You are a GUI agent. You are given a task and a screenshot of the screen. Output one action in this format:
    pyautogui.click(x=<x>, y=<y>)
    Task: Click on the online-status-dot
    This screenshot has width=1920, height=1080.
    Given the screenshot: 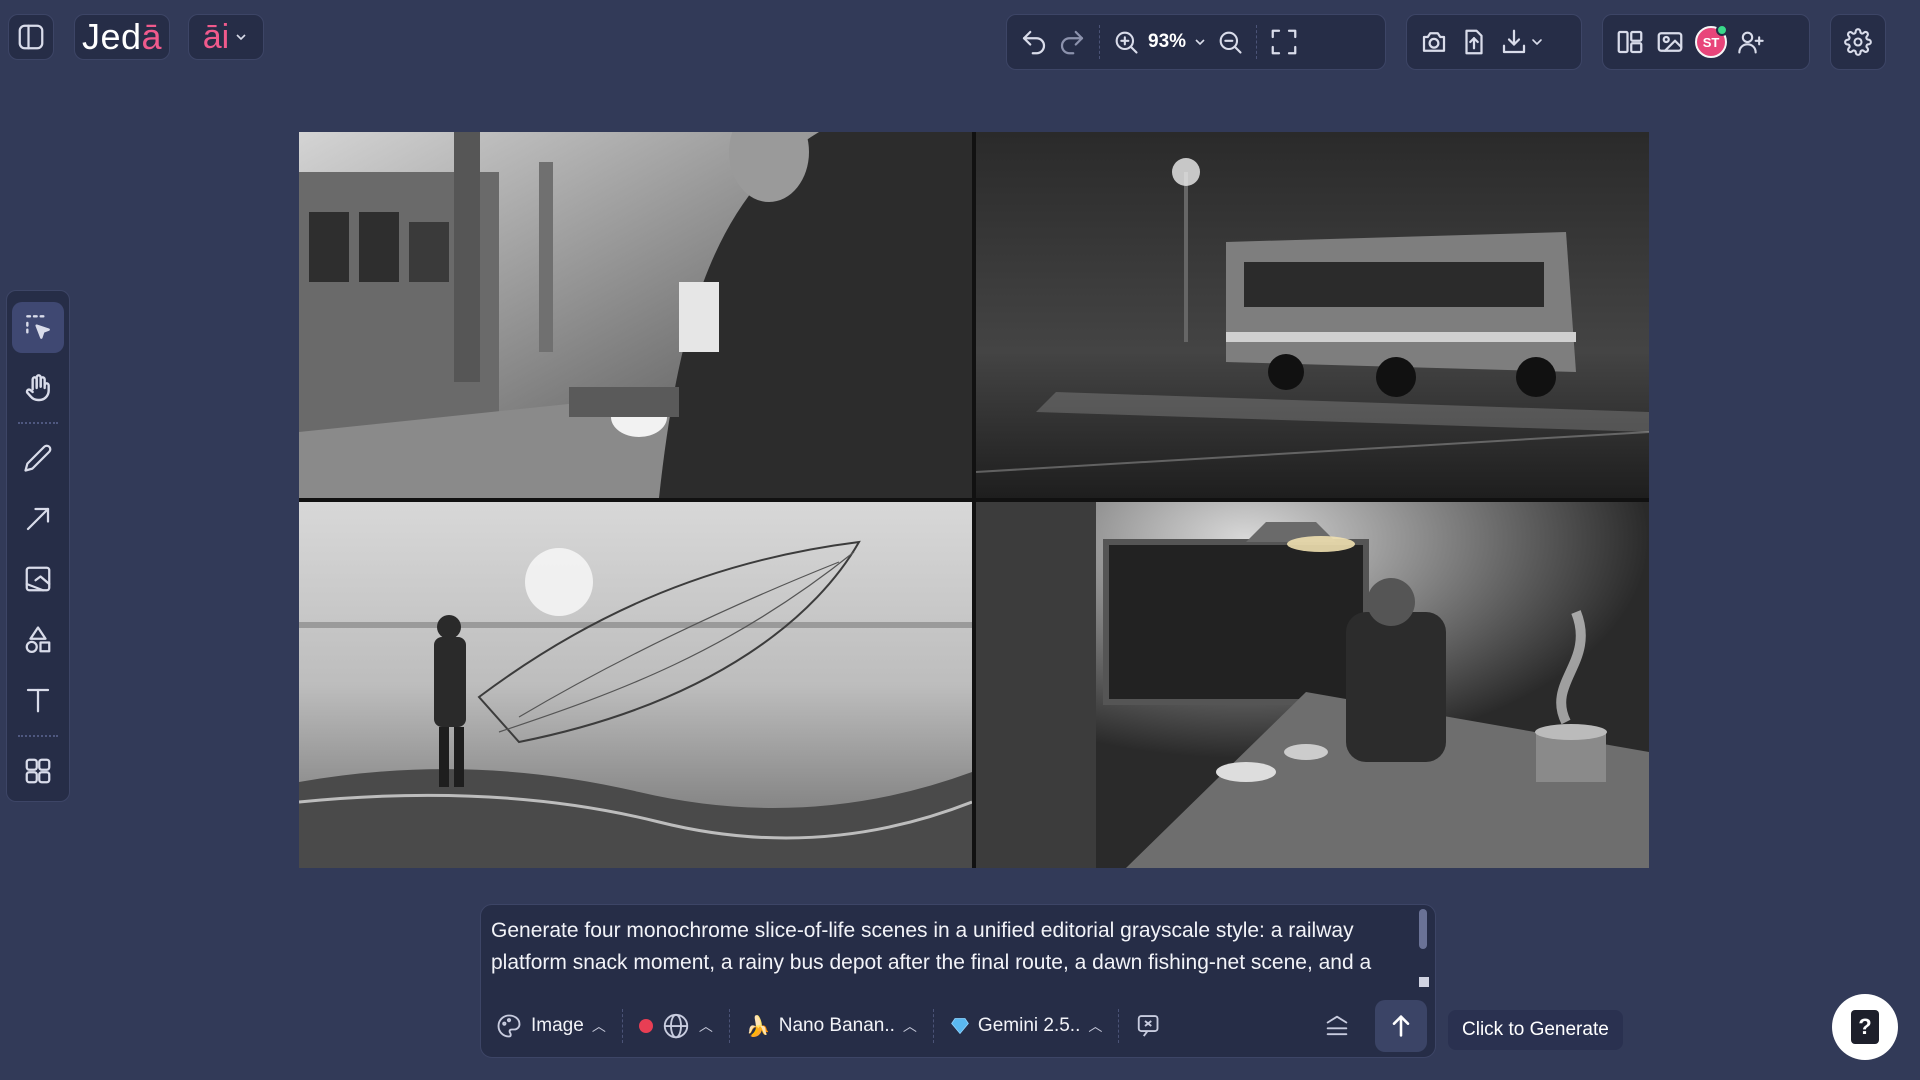 What is the action you would take?
    pyautogui.click(x=1722, y=30)
    